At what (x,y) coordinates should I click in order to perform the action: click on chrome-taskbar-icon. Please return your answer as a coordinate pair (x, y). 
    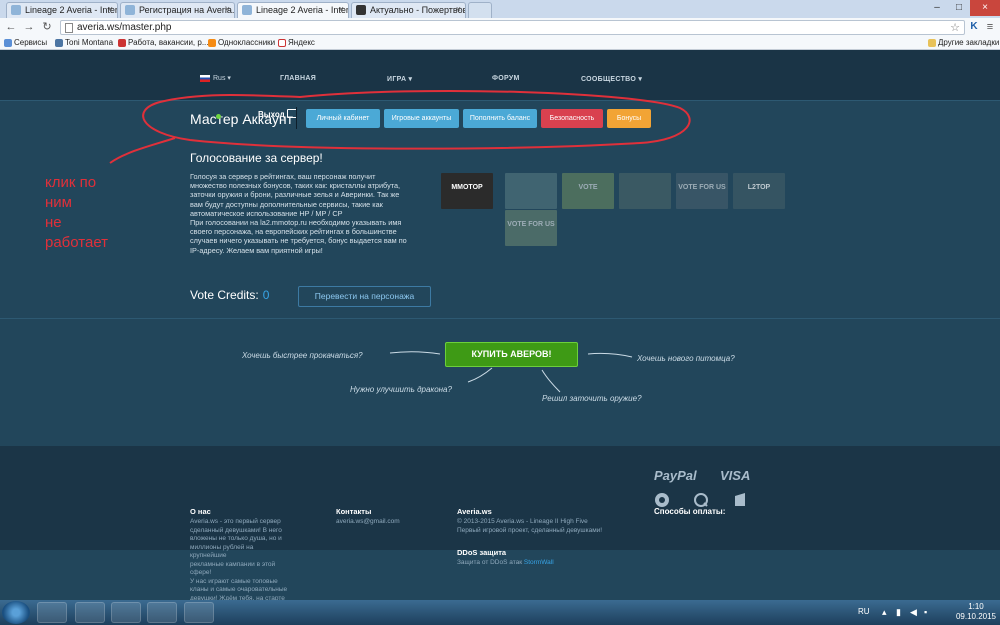
    Looking at the image, I should click on (52, 612).